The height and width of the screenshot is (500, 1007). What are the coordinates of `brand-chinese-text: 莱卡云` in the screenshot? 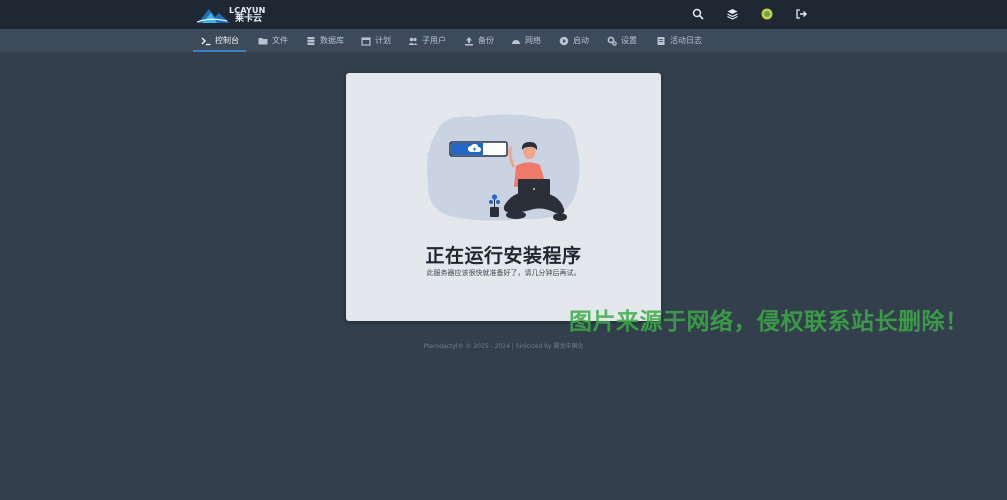 It's located at (249, 19).